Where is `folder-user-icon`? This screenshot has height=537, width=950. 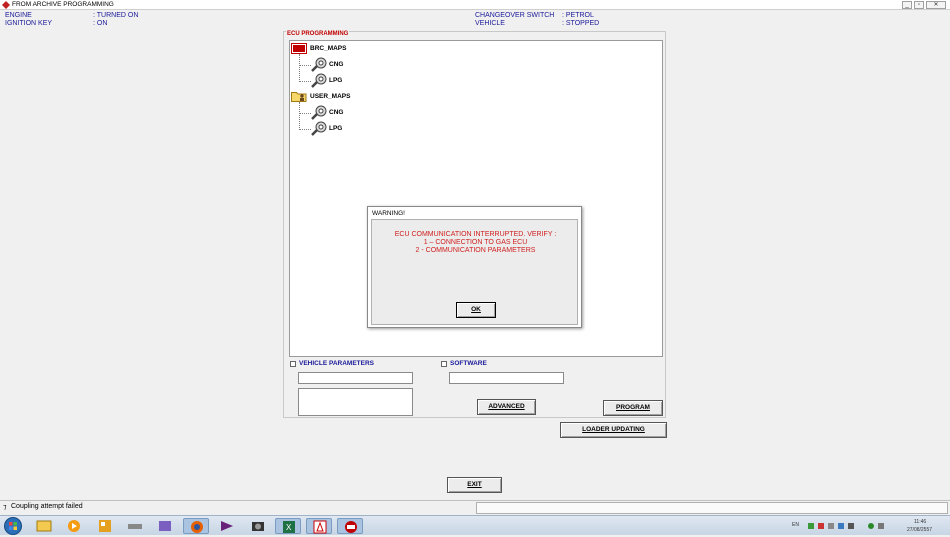
folder-user-icon is located at coordinates (299, 97).